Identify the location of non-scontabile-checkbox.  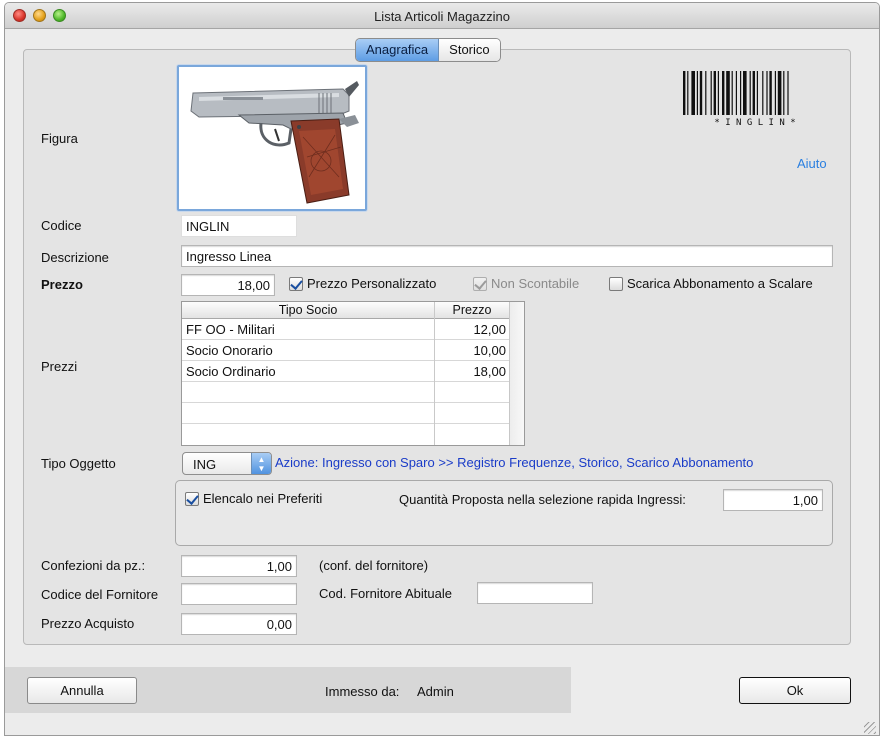
(480, 284).